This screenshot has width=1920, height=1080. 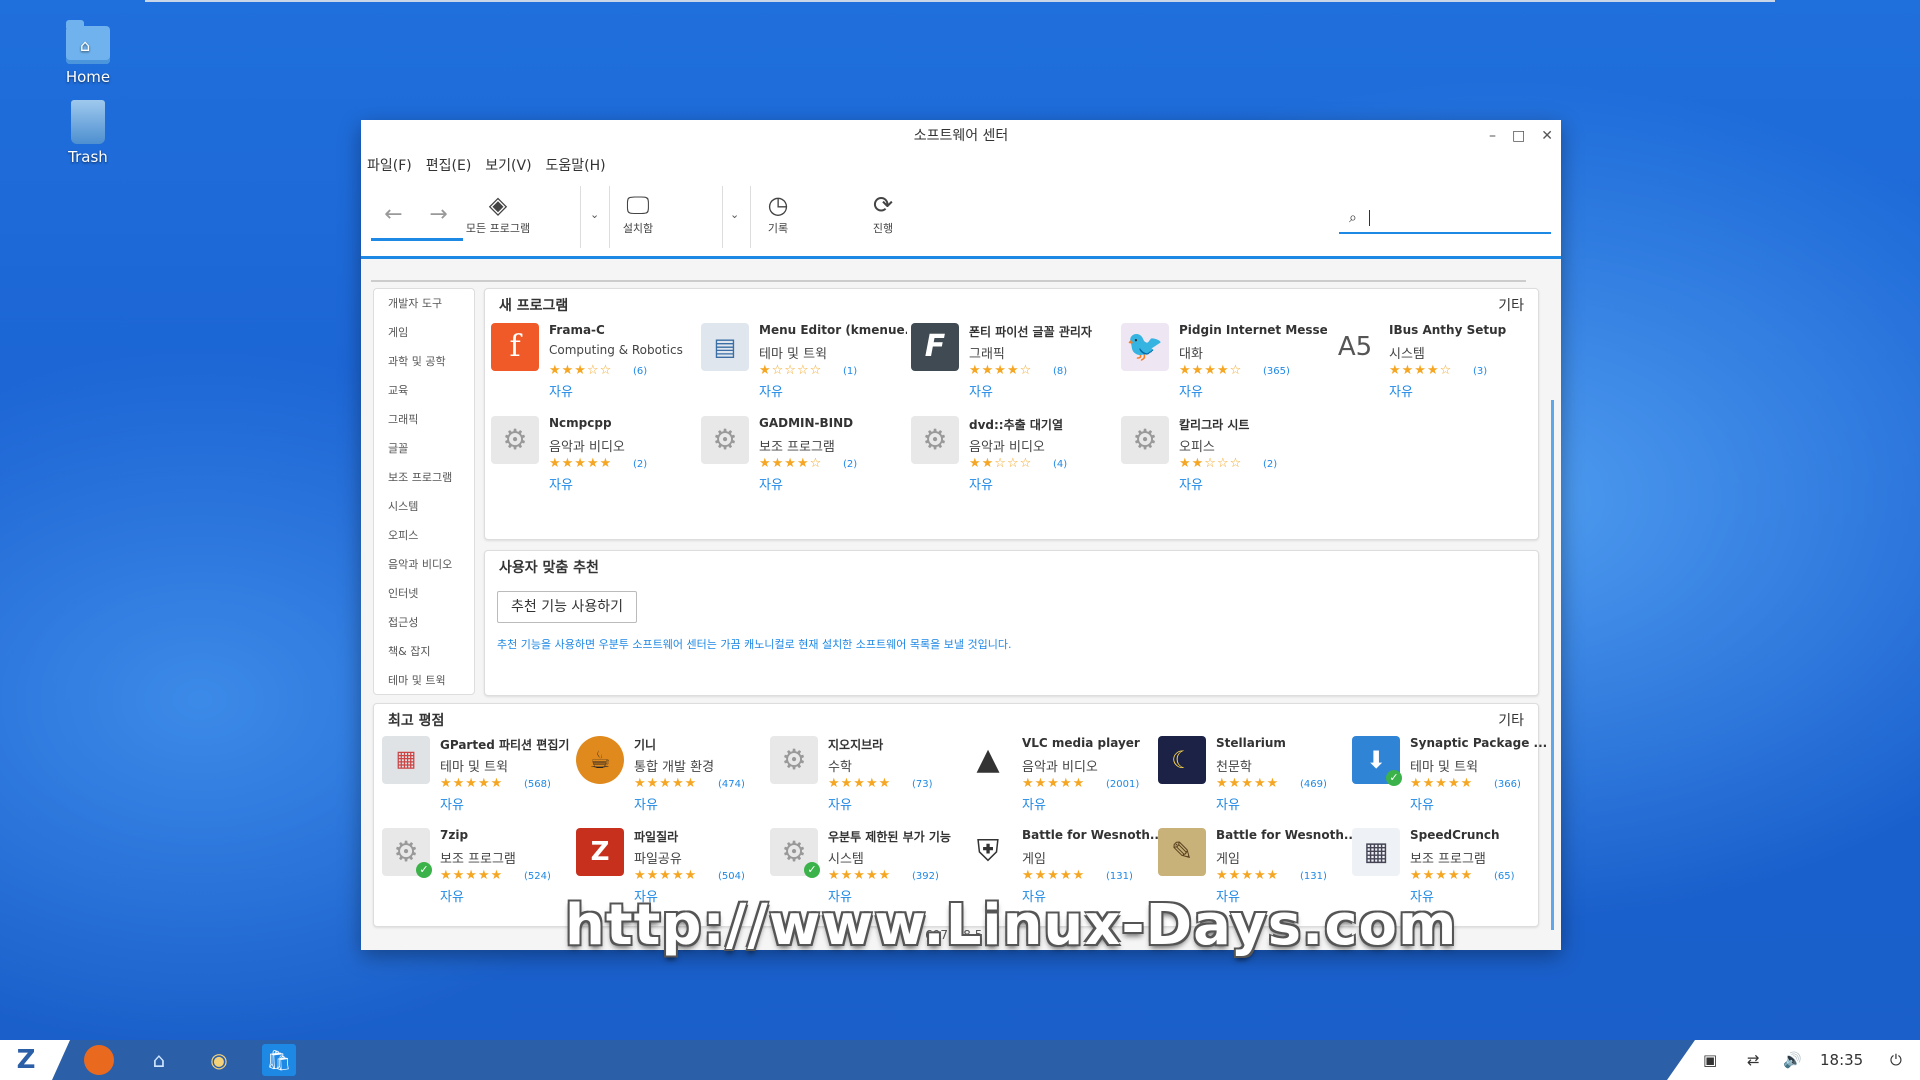 I want to click on pidgin-icon: 🐦, so click(x=1145, y=347).